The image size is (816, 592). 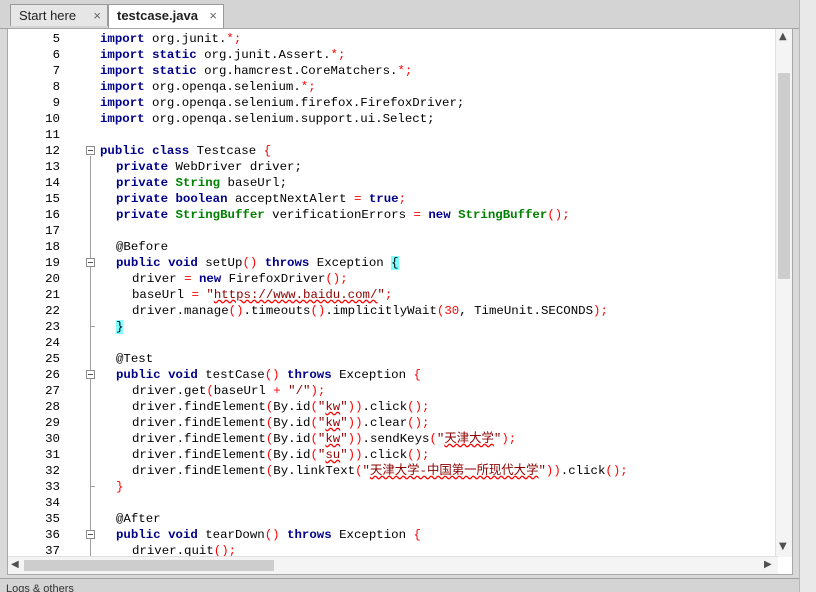 What do you see at coordinates (52, 375) in the screenshot?
I see `line-number: 26` at bounding box center [52, 375].